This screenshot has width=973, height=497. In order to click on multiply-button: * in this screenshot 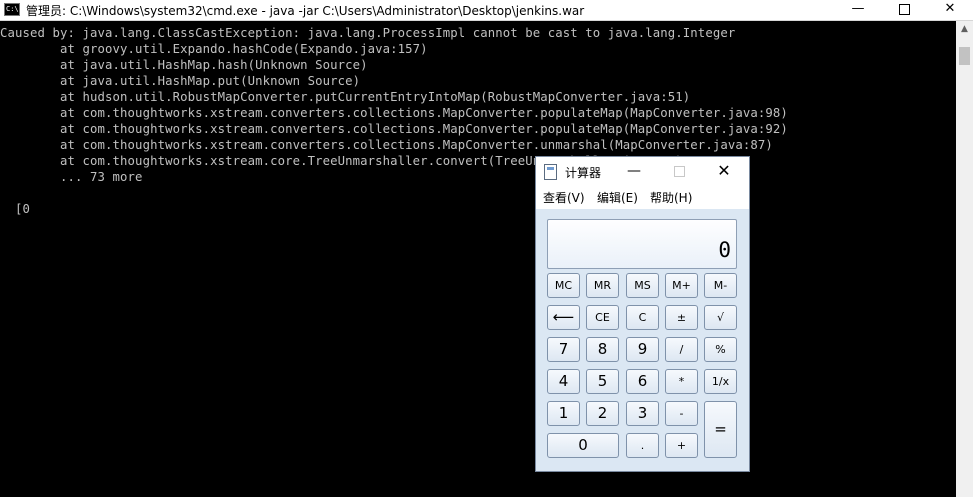, I will do `click(681, 381)`.